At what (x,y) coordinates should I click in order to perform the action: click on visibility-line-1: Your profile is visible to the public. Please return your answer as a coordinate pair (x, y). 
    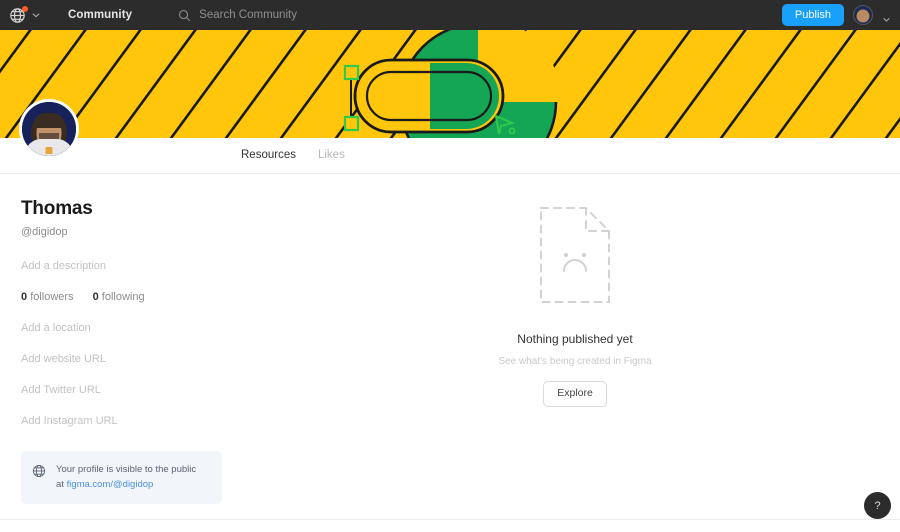
    Looking at the image, I should click on (126, 469).